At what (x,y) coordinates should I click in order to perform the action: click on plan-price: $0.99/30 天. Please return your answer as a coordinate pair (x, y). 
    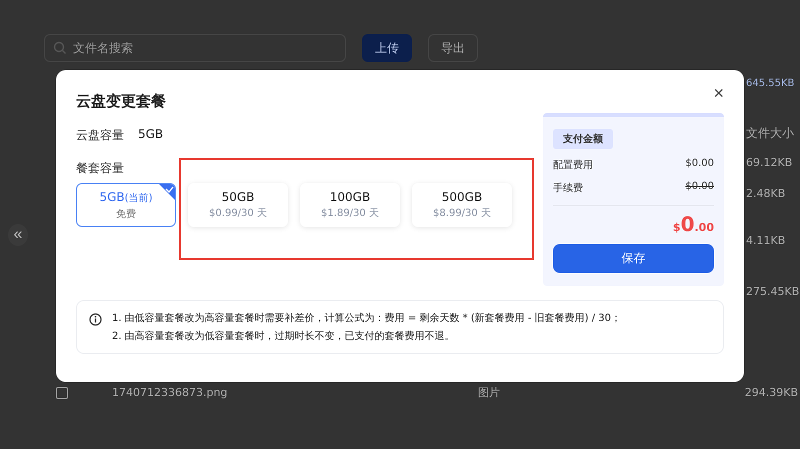
    Looking at the image, I should click on (238, 213).